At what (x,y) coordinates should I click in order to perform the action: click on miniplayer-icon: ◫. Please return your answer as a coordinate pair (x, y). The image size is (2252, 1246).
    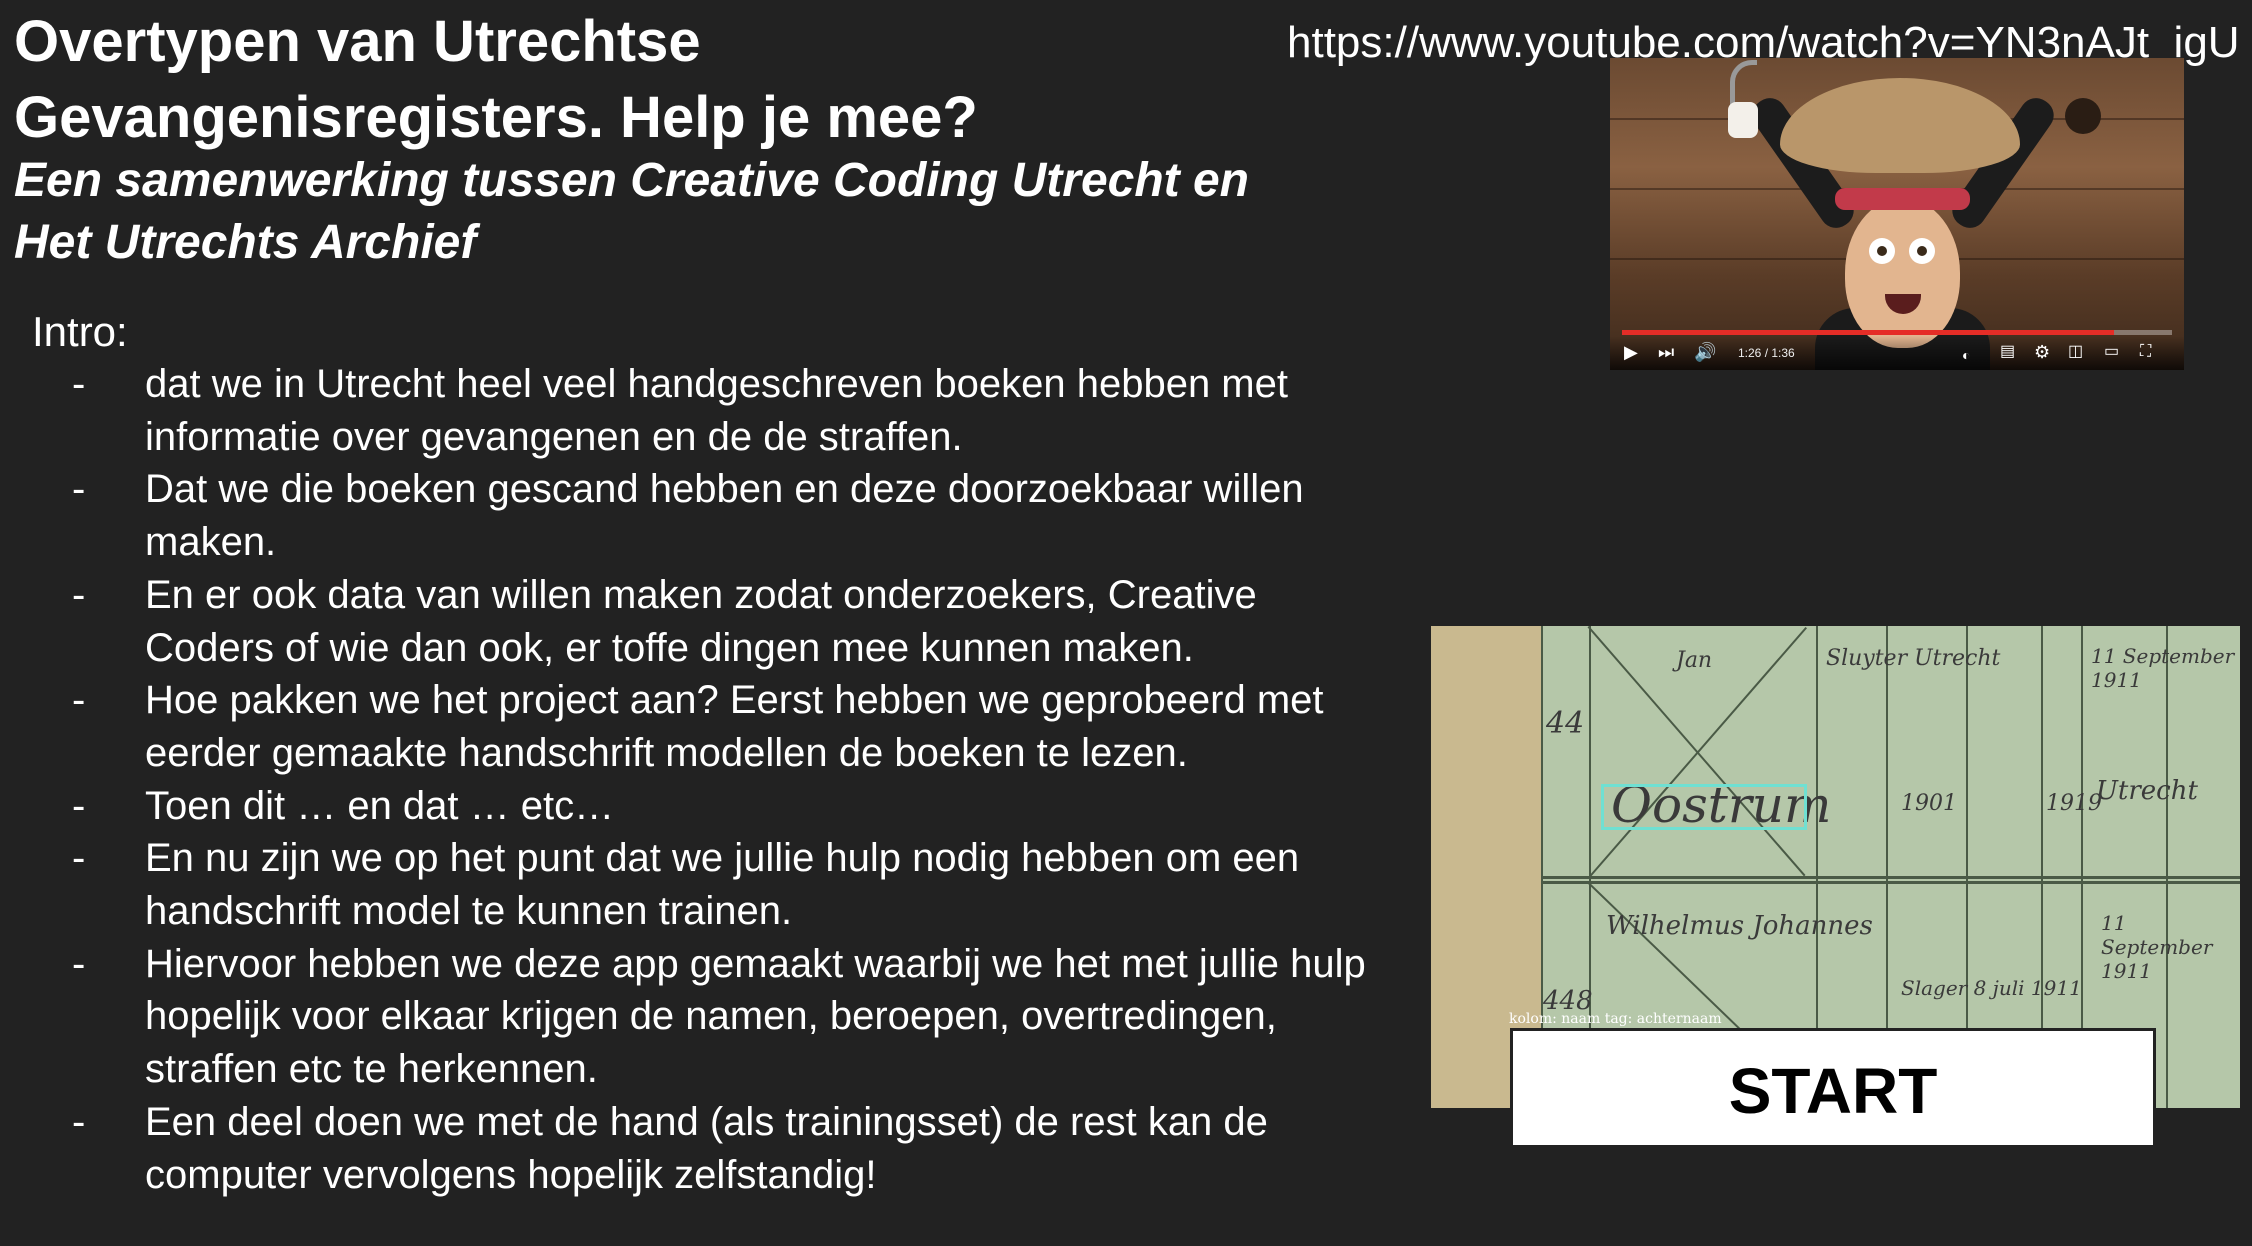
    Looking at the image, I should click on (2075, 352).